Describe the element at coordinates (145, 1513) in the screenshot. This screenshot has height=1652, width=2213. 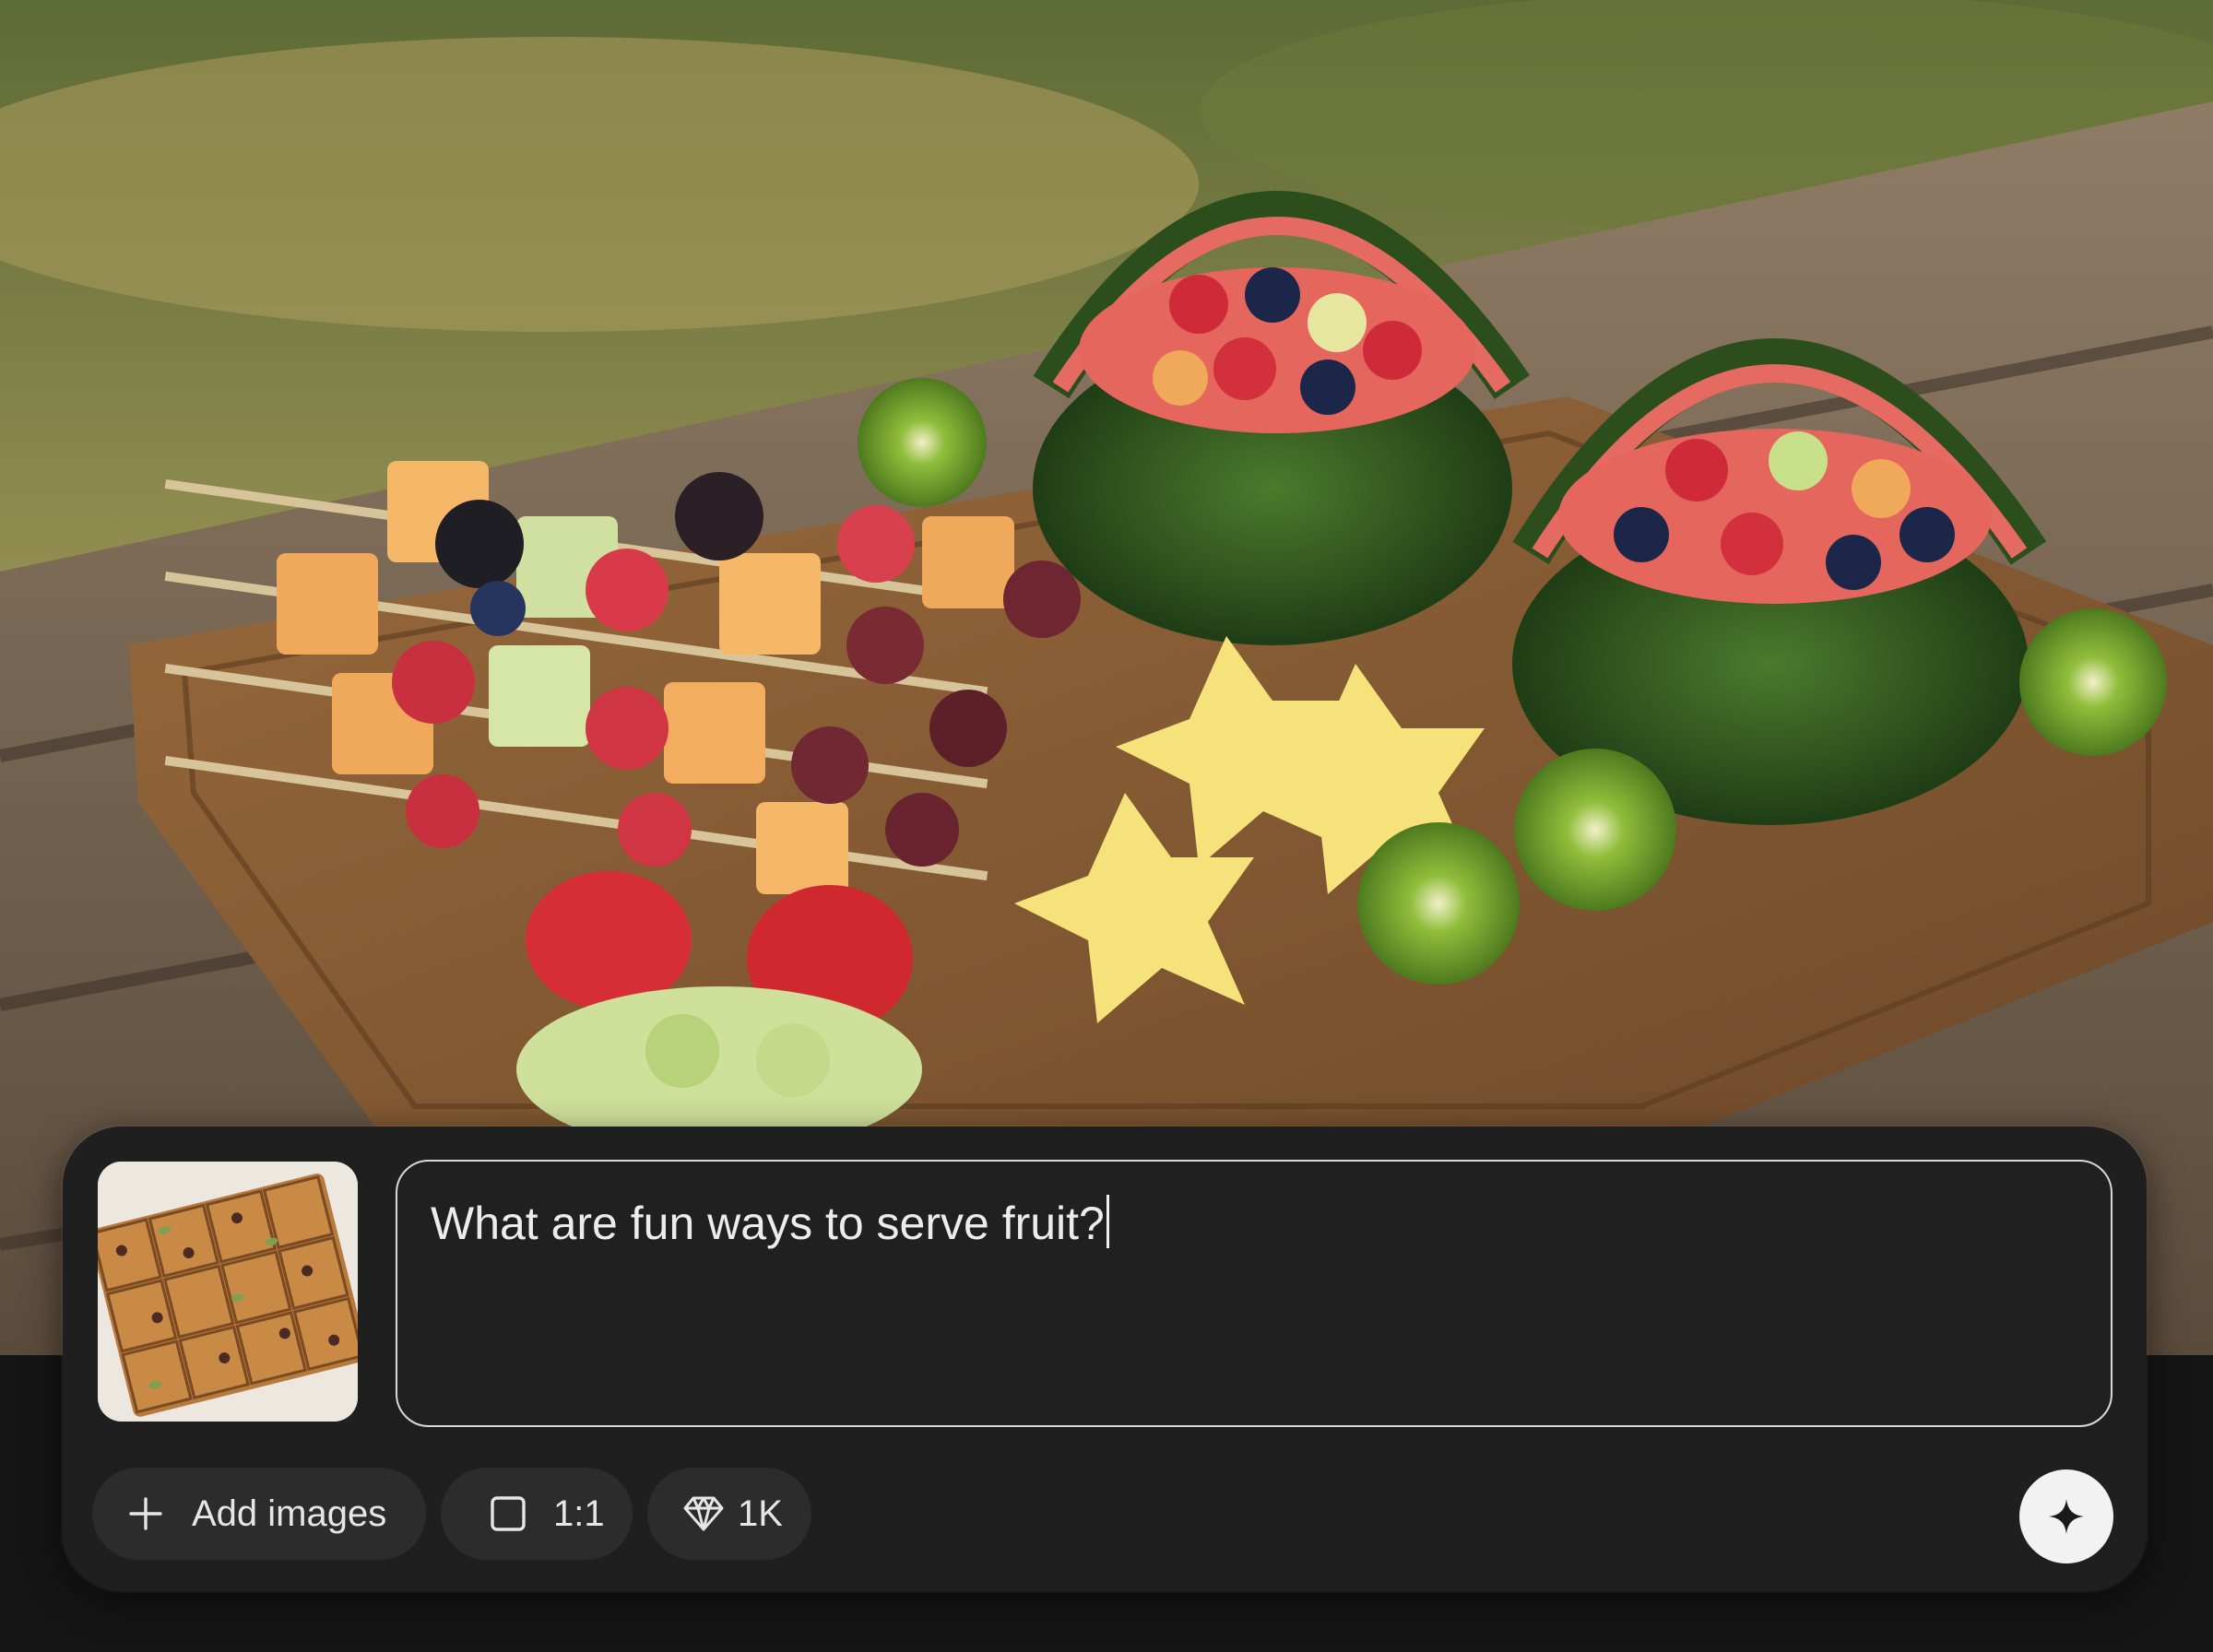
I see `plus-icon` at that location.